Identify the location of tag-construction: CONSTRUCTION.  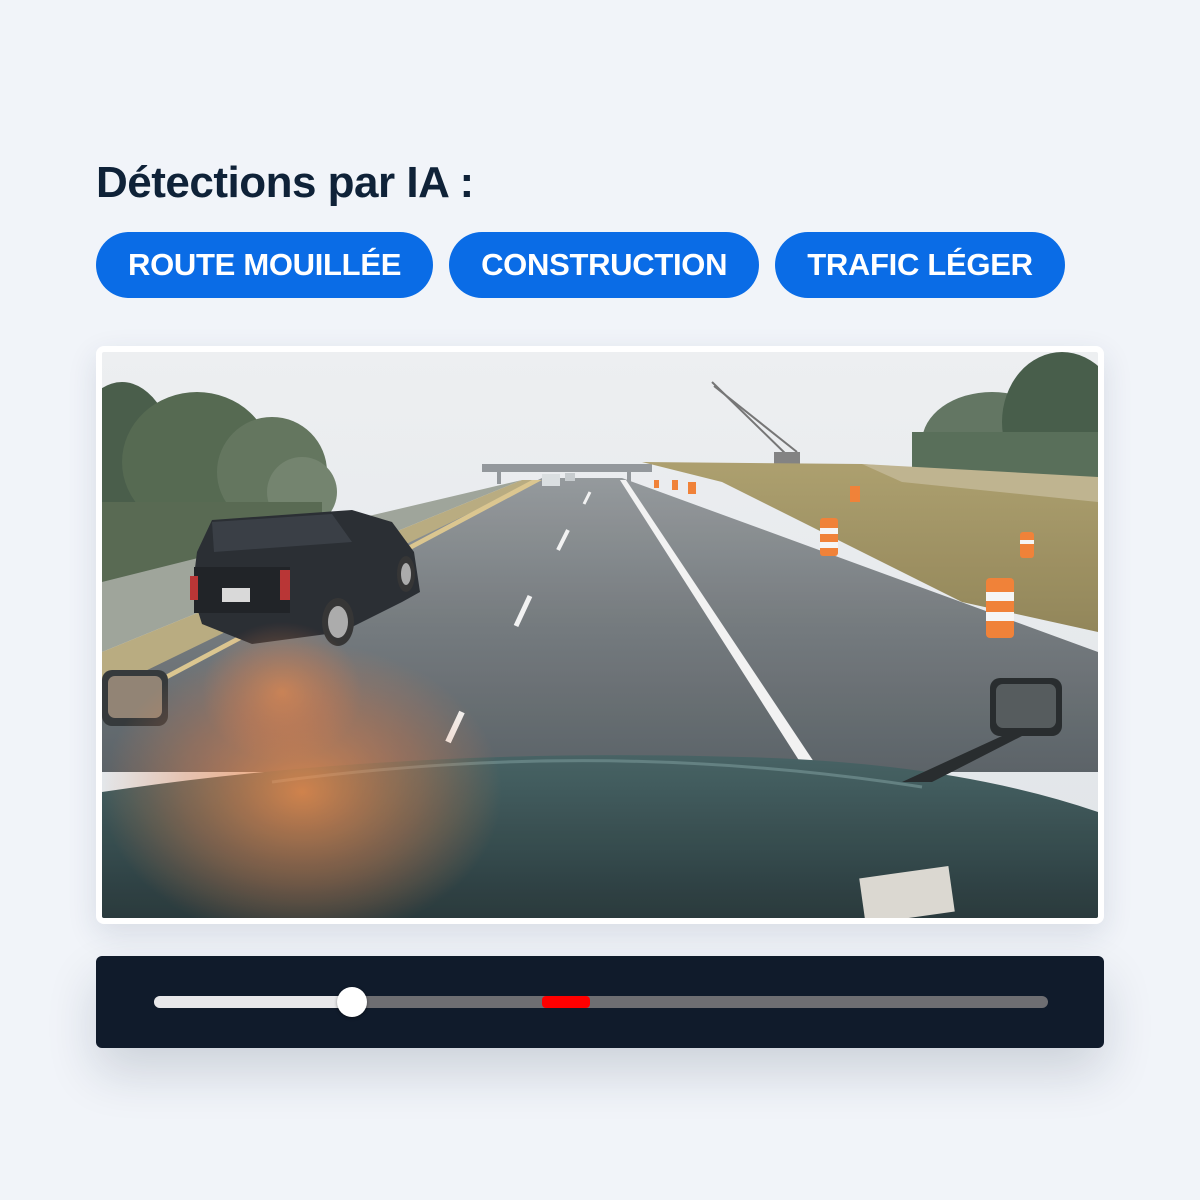
(604, 265).